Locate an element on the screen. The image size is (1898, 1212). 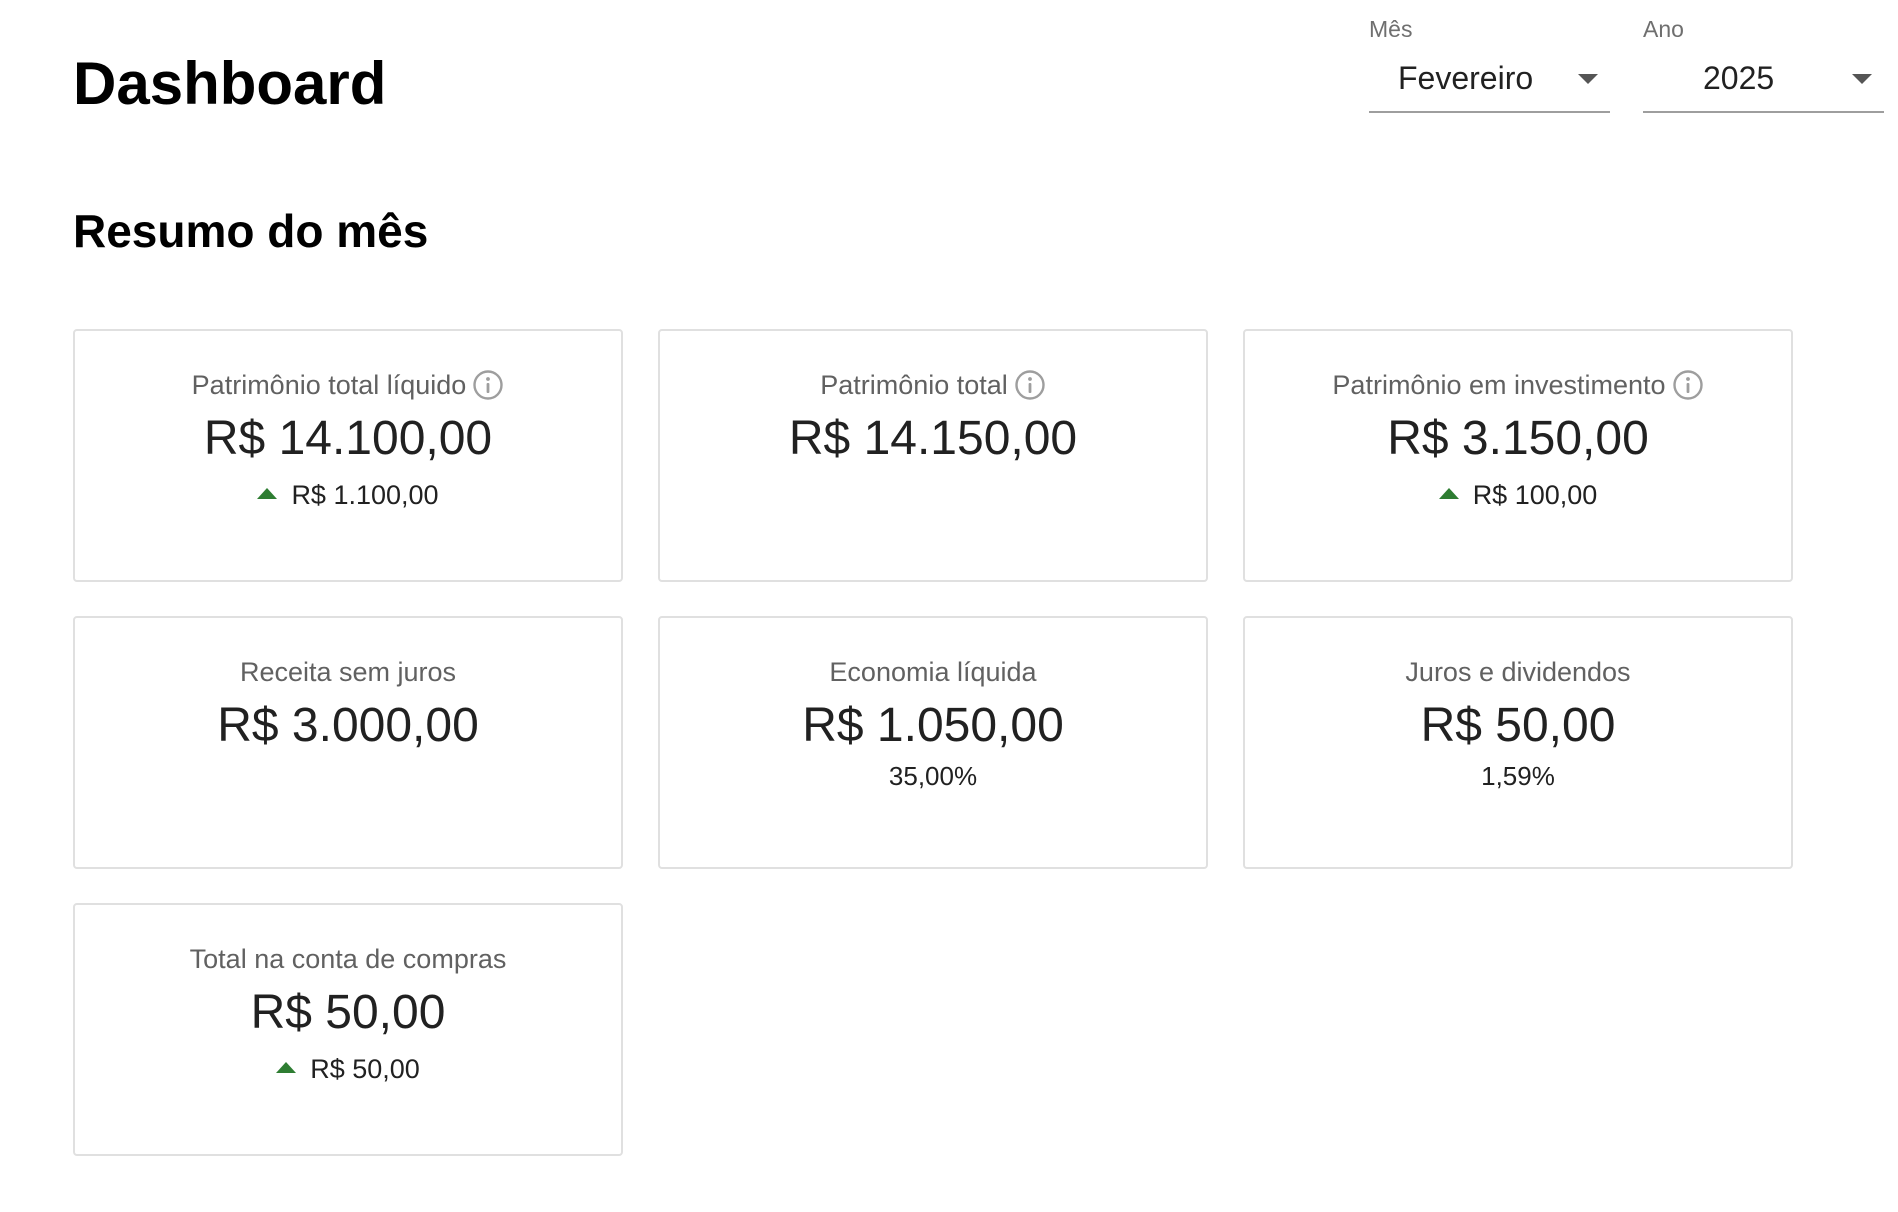
year-select-label: Ano is located at coordinates (1663, 29).